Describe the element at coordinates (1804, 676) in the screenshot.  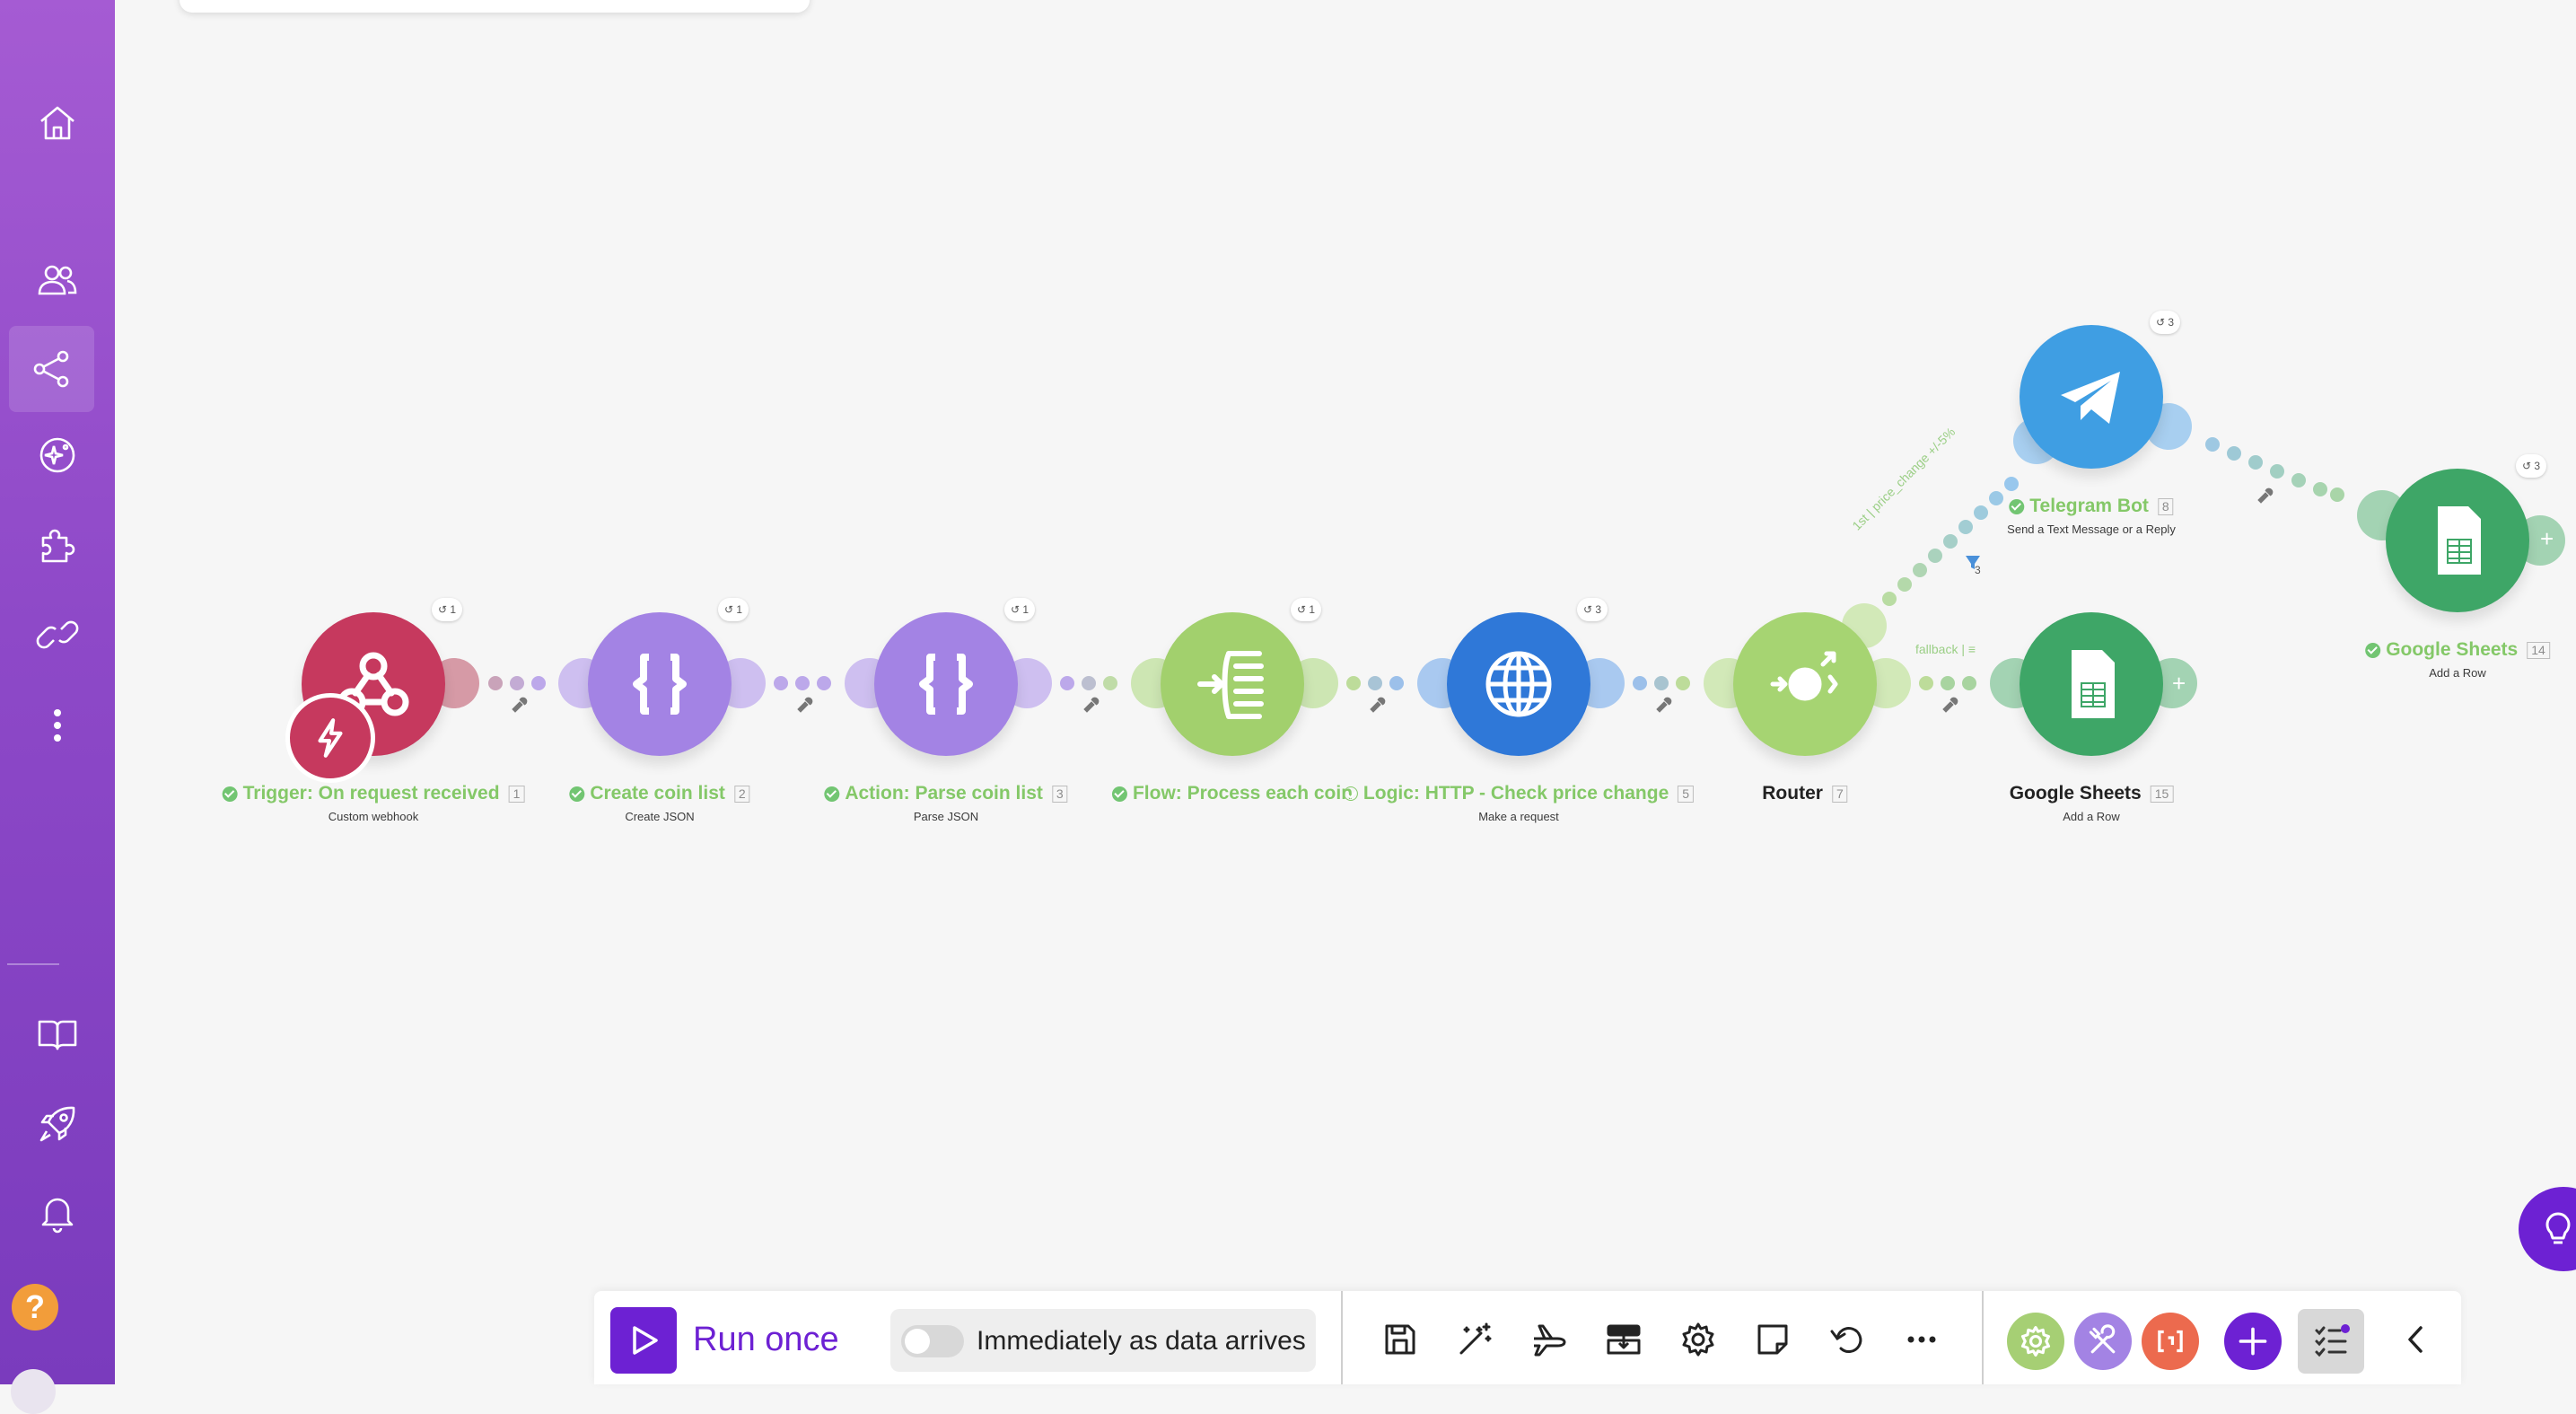
I see `router-icon` at that location.